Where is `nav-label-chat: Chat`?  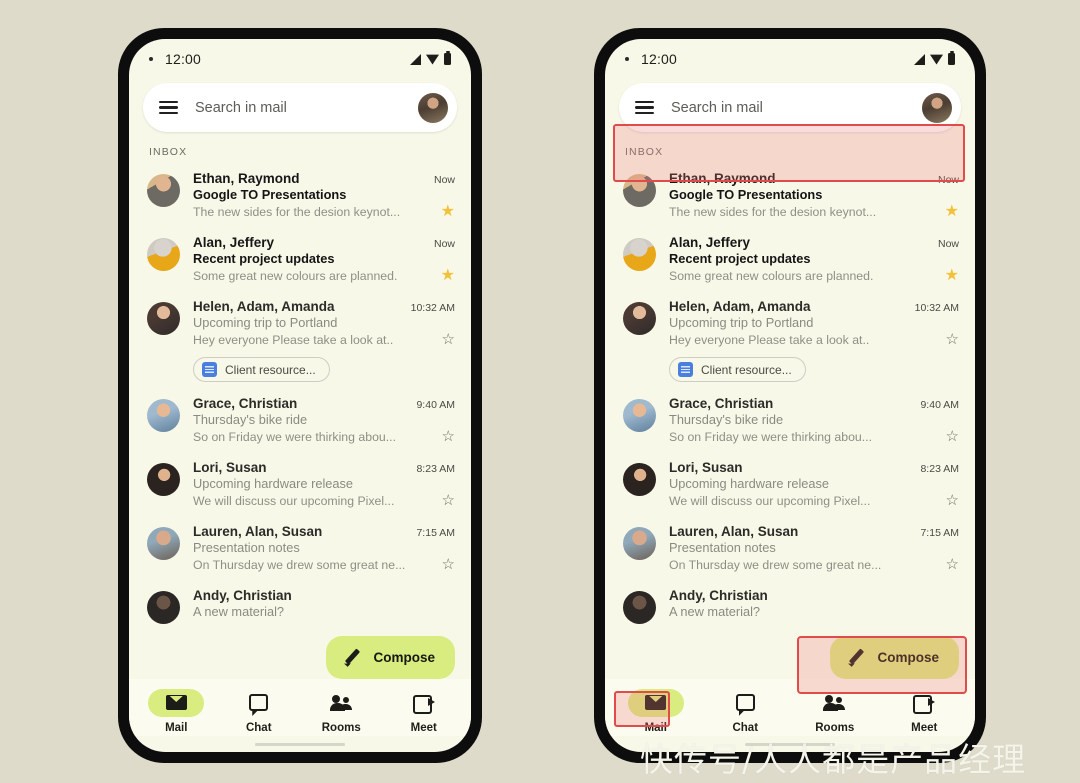
nav-label-chat: Chat is located at coordinates (745, 727).